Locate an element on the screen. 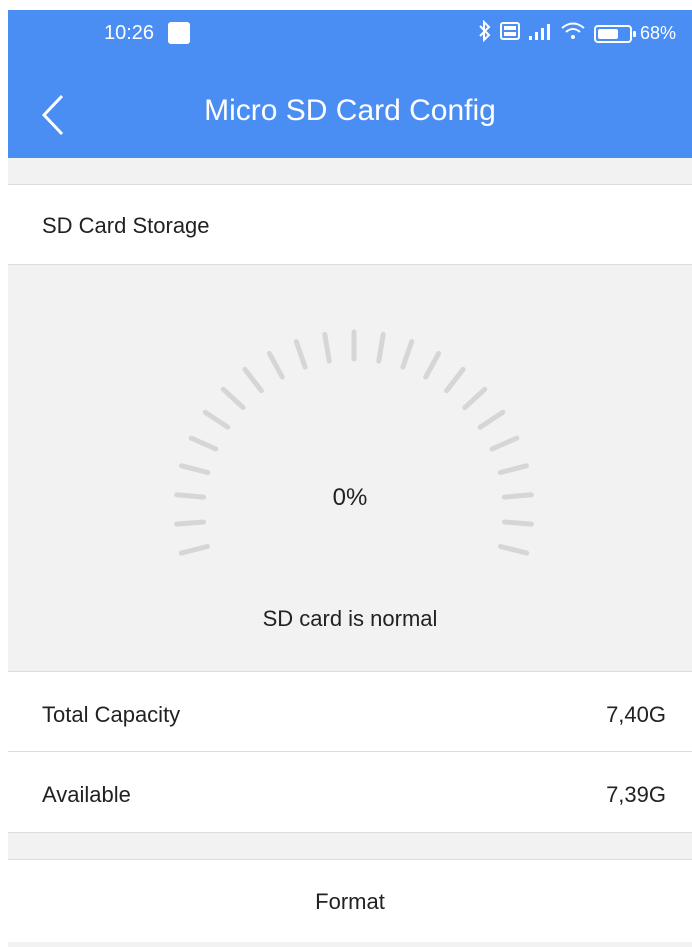 This screenshot has width=692, height=947. volte-icon is located at coordinates (509, 33).